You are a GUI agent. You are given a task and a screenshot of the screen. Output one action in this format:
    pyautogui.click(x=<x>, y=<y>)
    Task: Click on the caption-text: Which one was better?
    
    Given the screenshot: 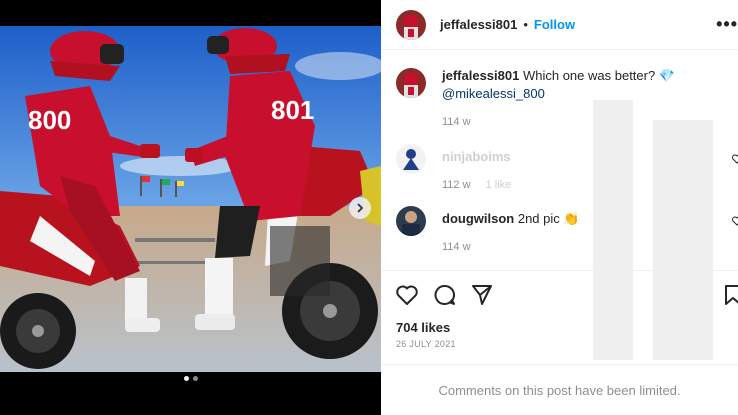 What is the action you would take?
    pyautogui.click(x=589, y=75)
    